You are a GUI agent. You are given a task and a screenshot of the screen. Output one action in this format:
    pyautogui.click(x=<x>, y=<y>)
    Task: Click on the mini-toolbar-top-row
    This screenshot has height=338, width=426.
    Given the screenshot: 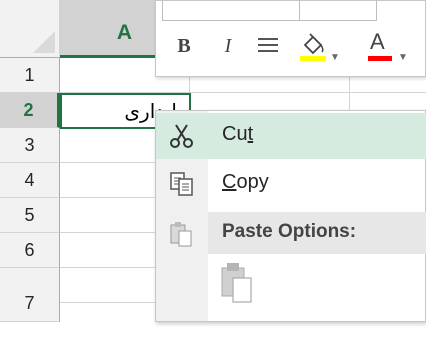 What is the action you would take?
    pyautogui.click(x=292, y=12)
    